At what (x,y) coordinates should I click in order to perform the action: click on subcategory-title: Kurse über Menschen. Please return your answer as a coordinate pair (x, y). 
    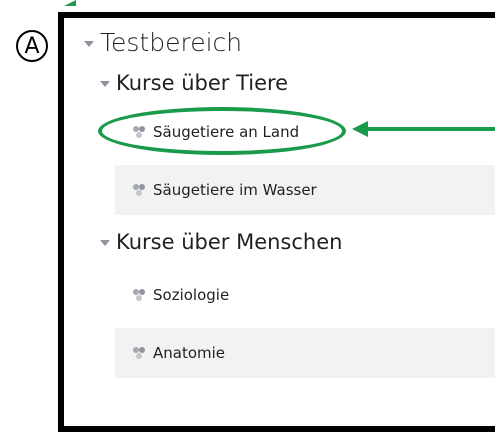
    Looking at the image, I should click on (229, 242).